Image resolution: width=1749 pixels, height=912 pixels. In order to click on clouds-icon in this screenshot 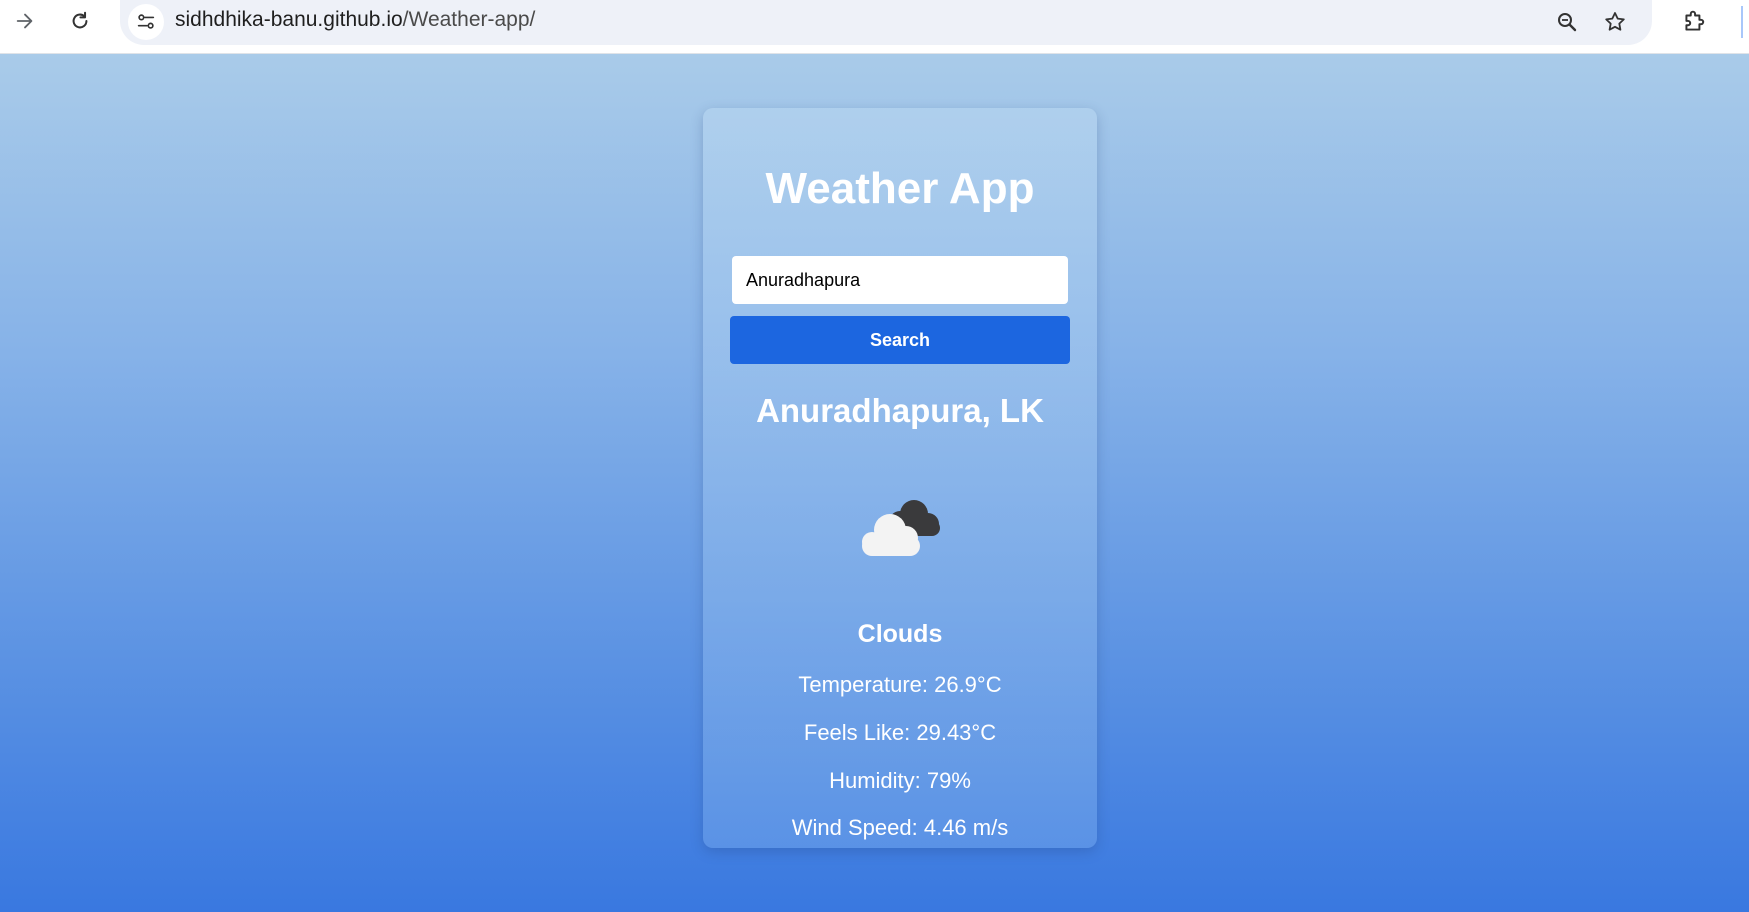, I will do `click(900, 526)`.